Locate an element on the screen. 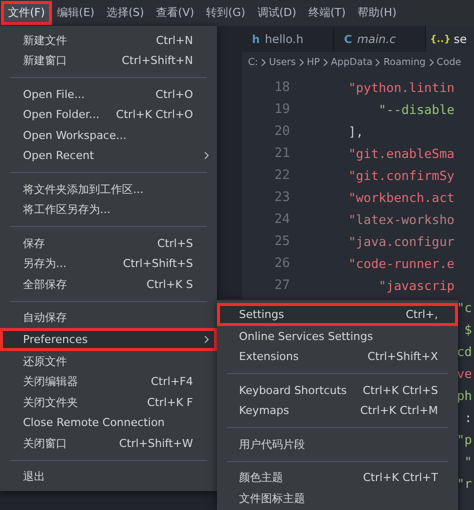 The height and width of the screenshot is (510, 474). code-text: "--disable is located at coordinates (416, 109).